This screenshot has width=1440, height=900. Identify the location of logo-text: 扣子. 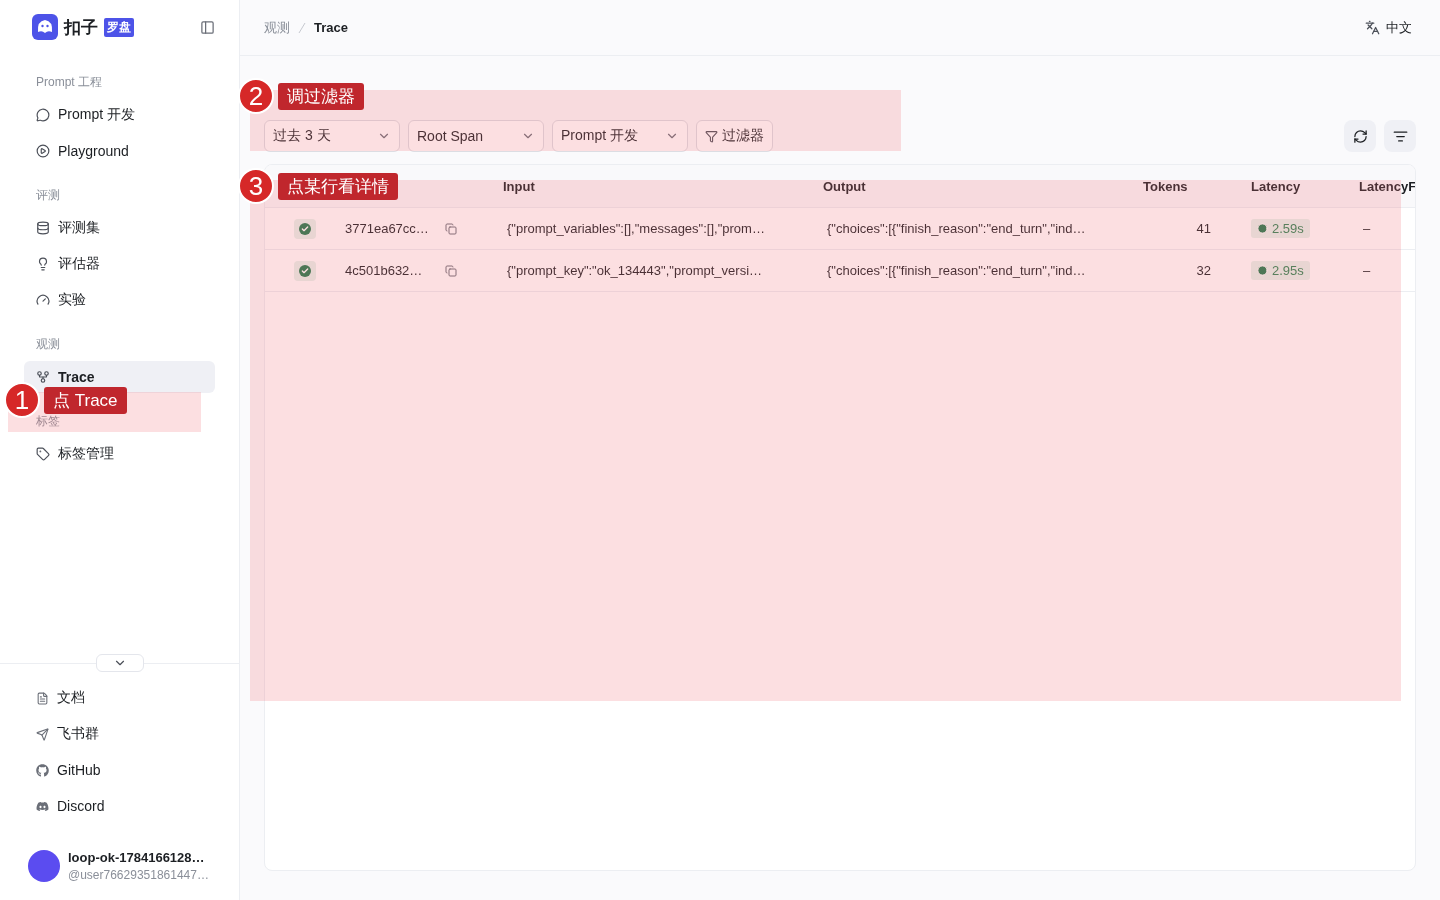
(81, 27).